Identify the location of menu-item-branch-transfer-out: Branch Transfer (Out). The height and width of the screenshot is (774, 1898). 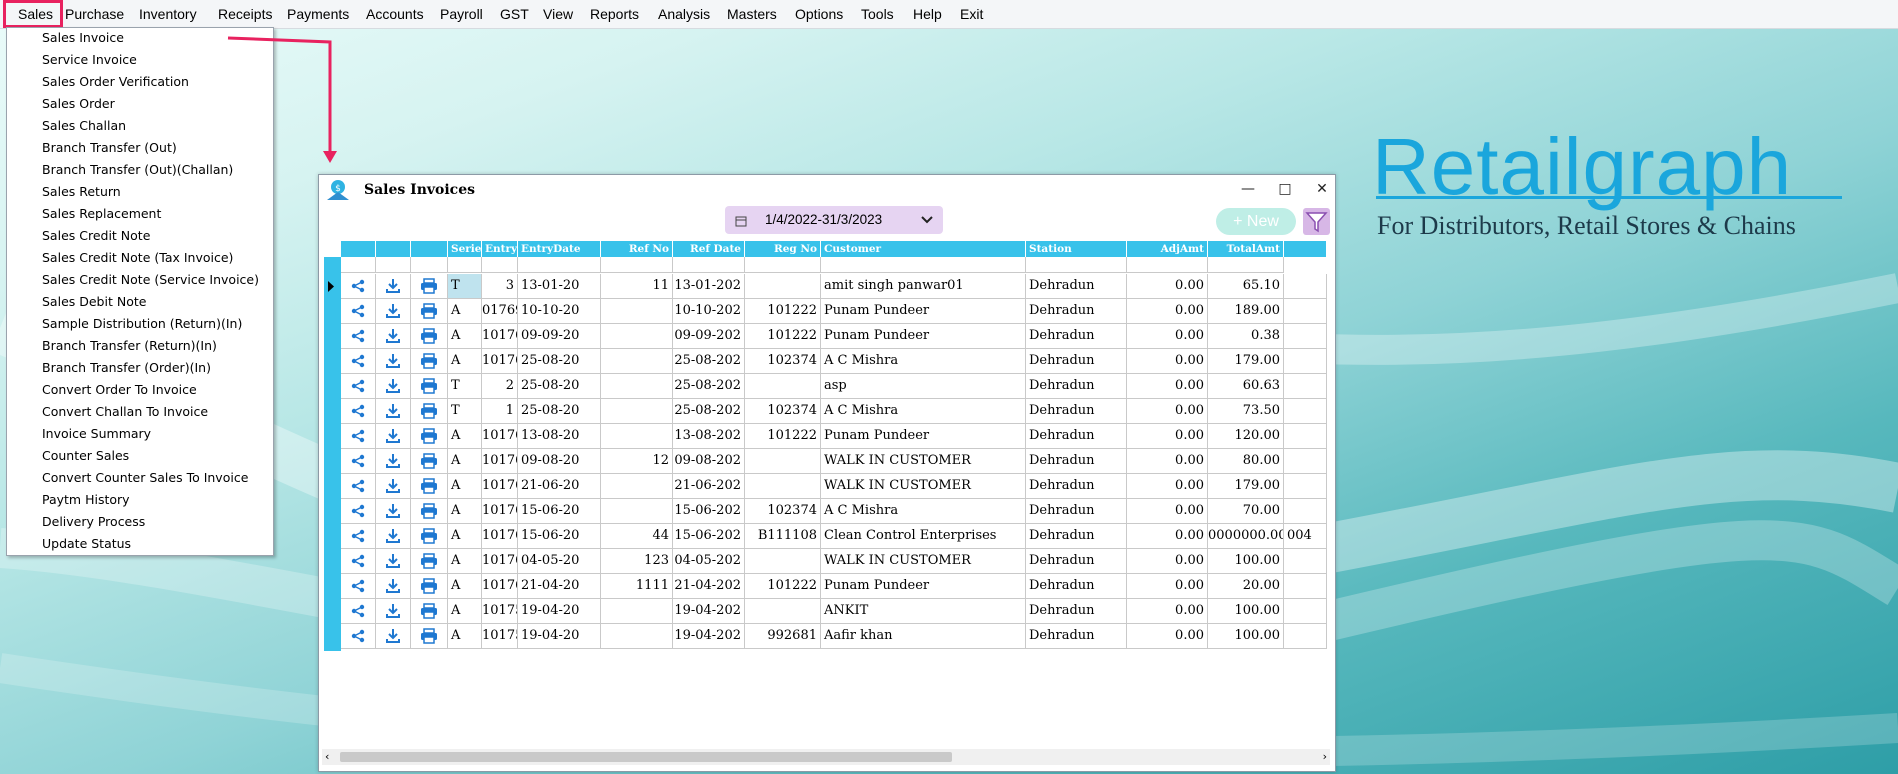
(109, 148).